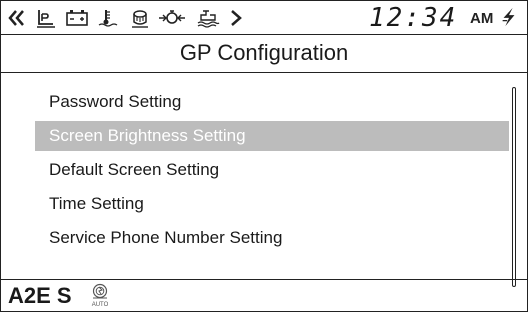 Image resolution: width=528 pixels, height=312 pixels. I want to click on menu-item-password-setting: Password Setting, so click(272, 102).